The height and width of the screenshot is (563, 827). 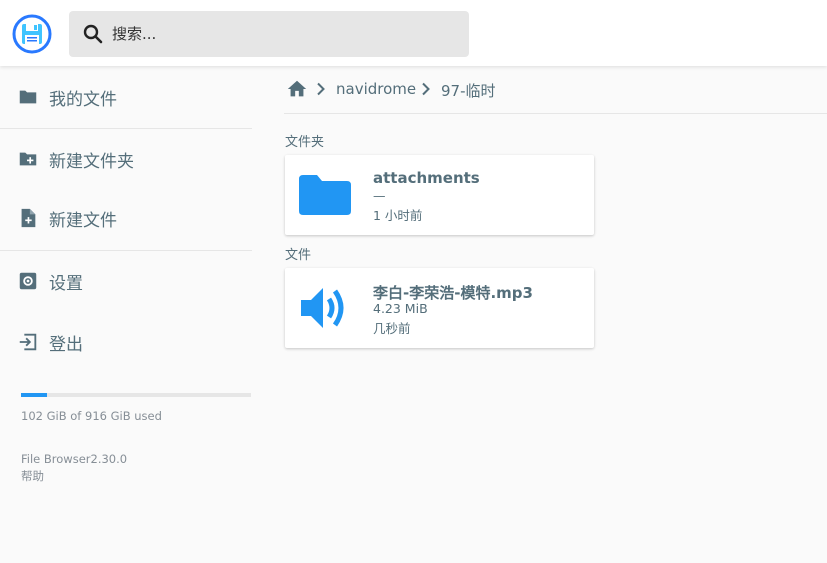 I want to click on sidebar-item-new-folder: 新建文件夹, so click(x=126, y=159).